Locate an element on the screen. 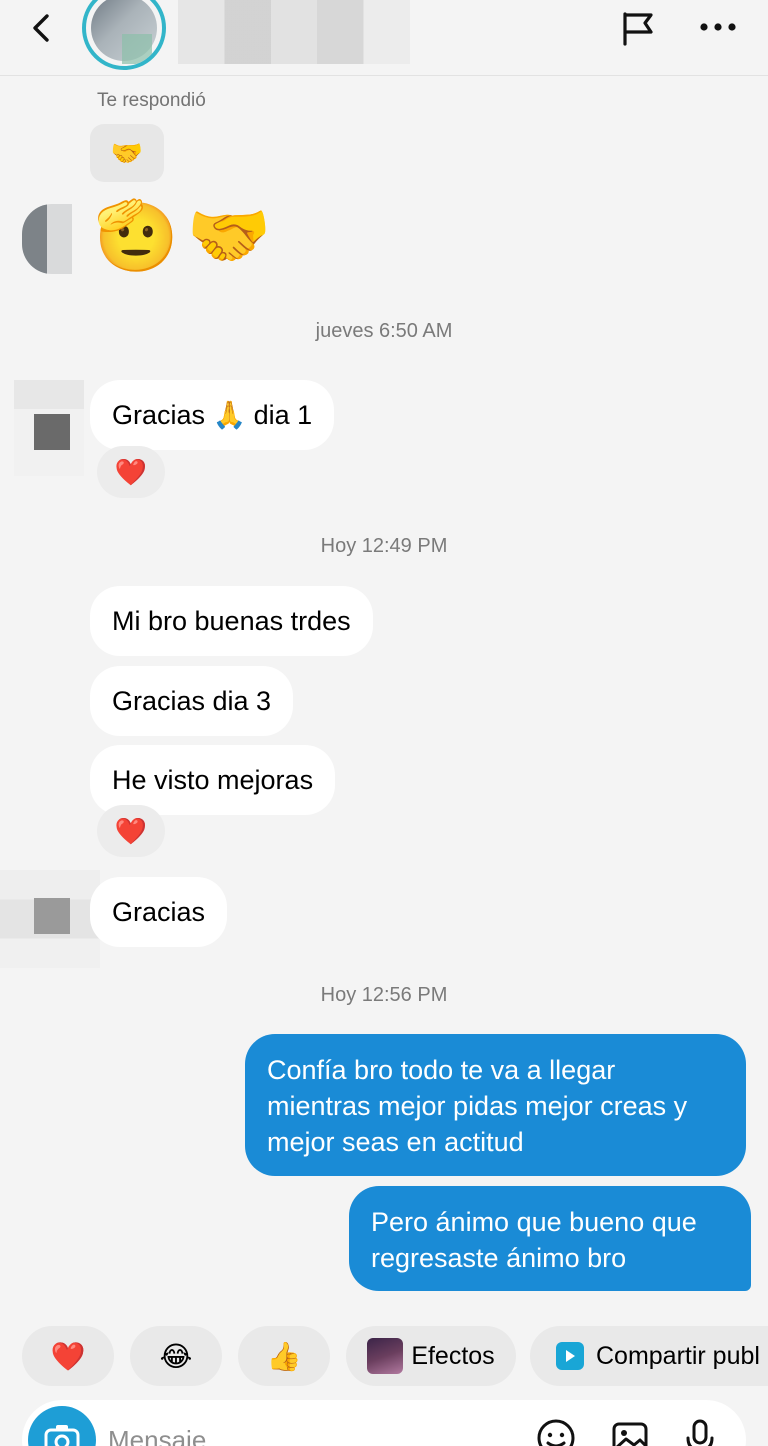 The width and height of the screenshot is (768, 1446). back-arrow-icon is located at coordinates (42, 28).